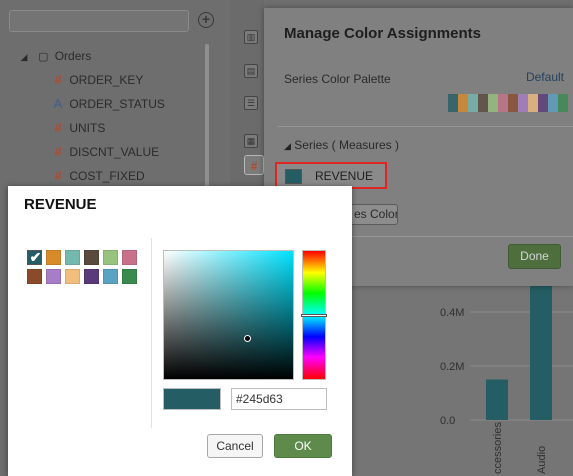 The height and width of the screenshot is (476, 573). Describe the element at coordinates (498, 448) in the screenshot. I see `x-category-label: ccessories` at that location.